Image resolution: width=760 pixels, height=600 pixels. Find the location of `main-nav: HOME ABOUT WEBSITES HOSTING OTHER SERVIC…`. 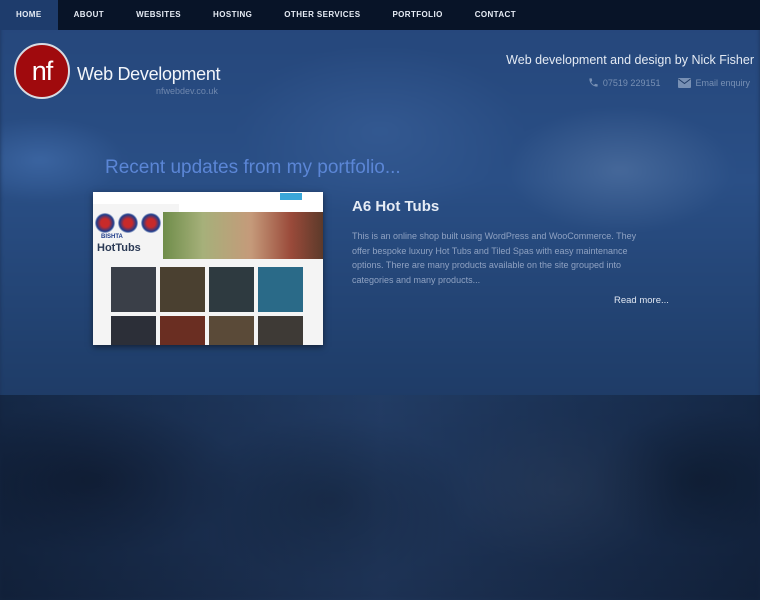

main-nav: HOME ABOUT WEBSITES HOSTING OTHER SERVIC… is located at coordinates (380, 15).